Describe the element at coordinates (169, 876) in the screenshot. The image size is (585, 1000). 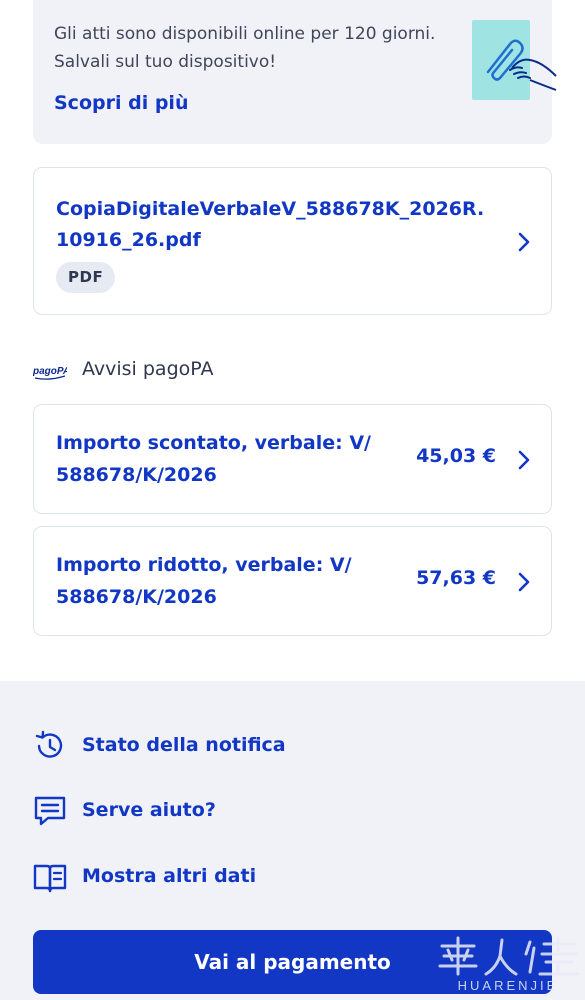
I see `action-label: Mostra altri dati` at that location.